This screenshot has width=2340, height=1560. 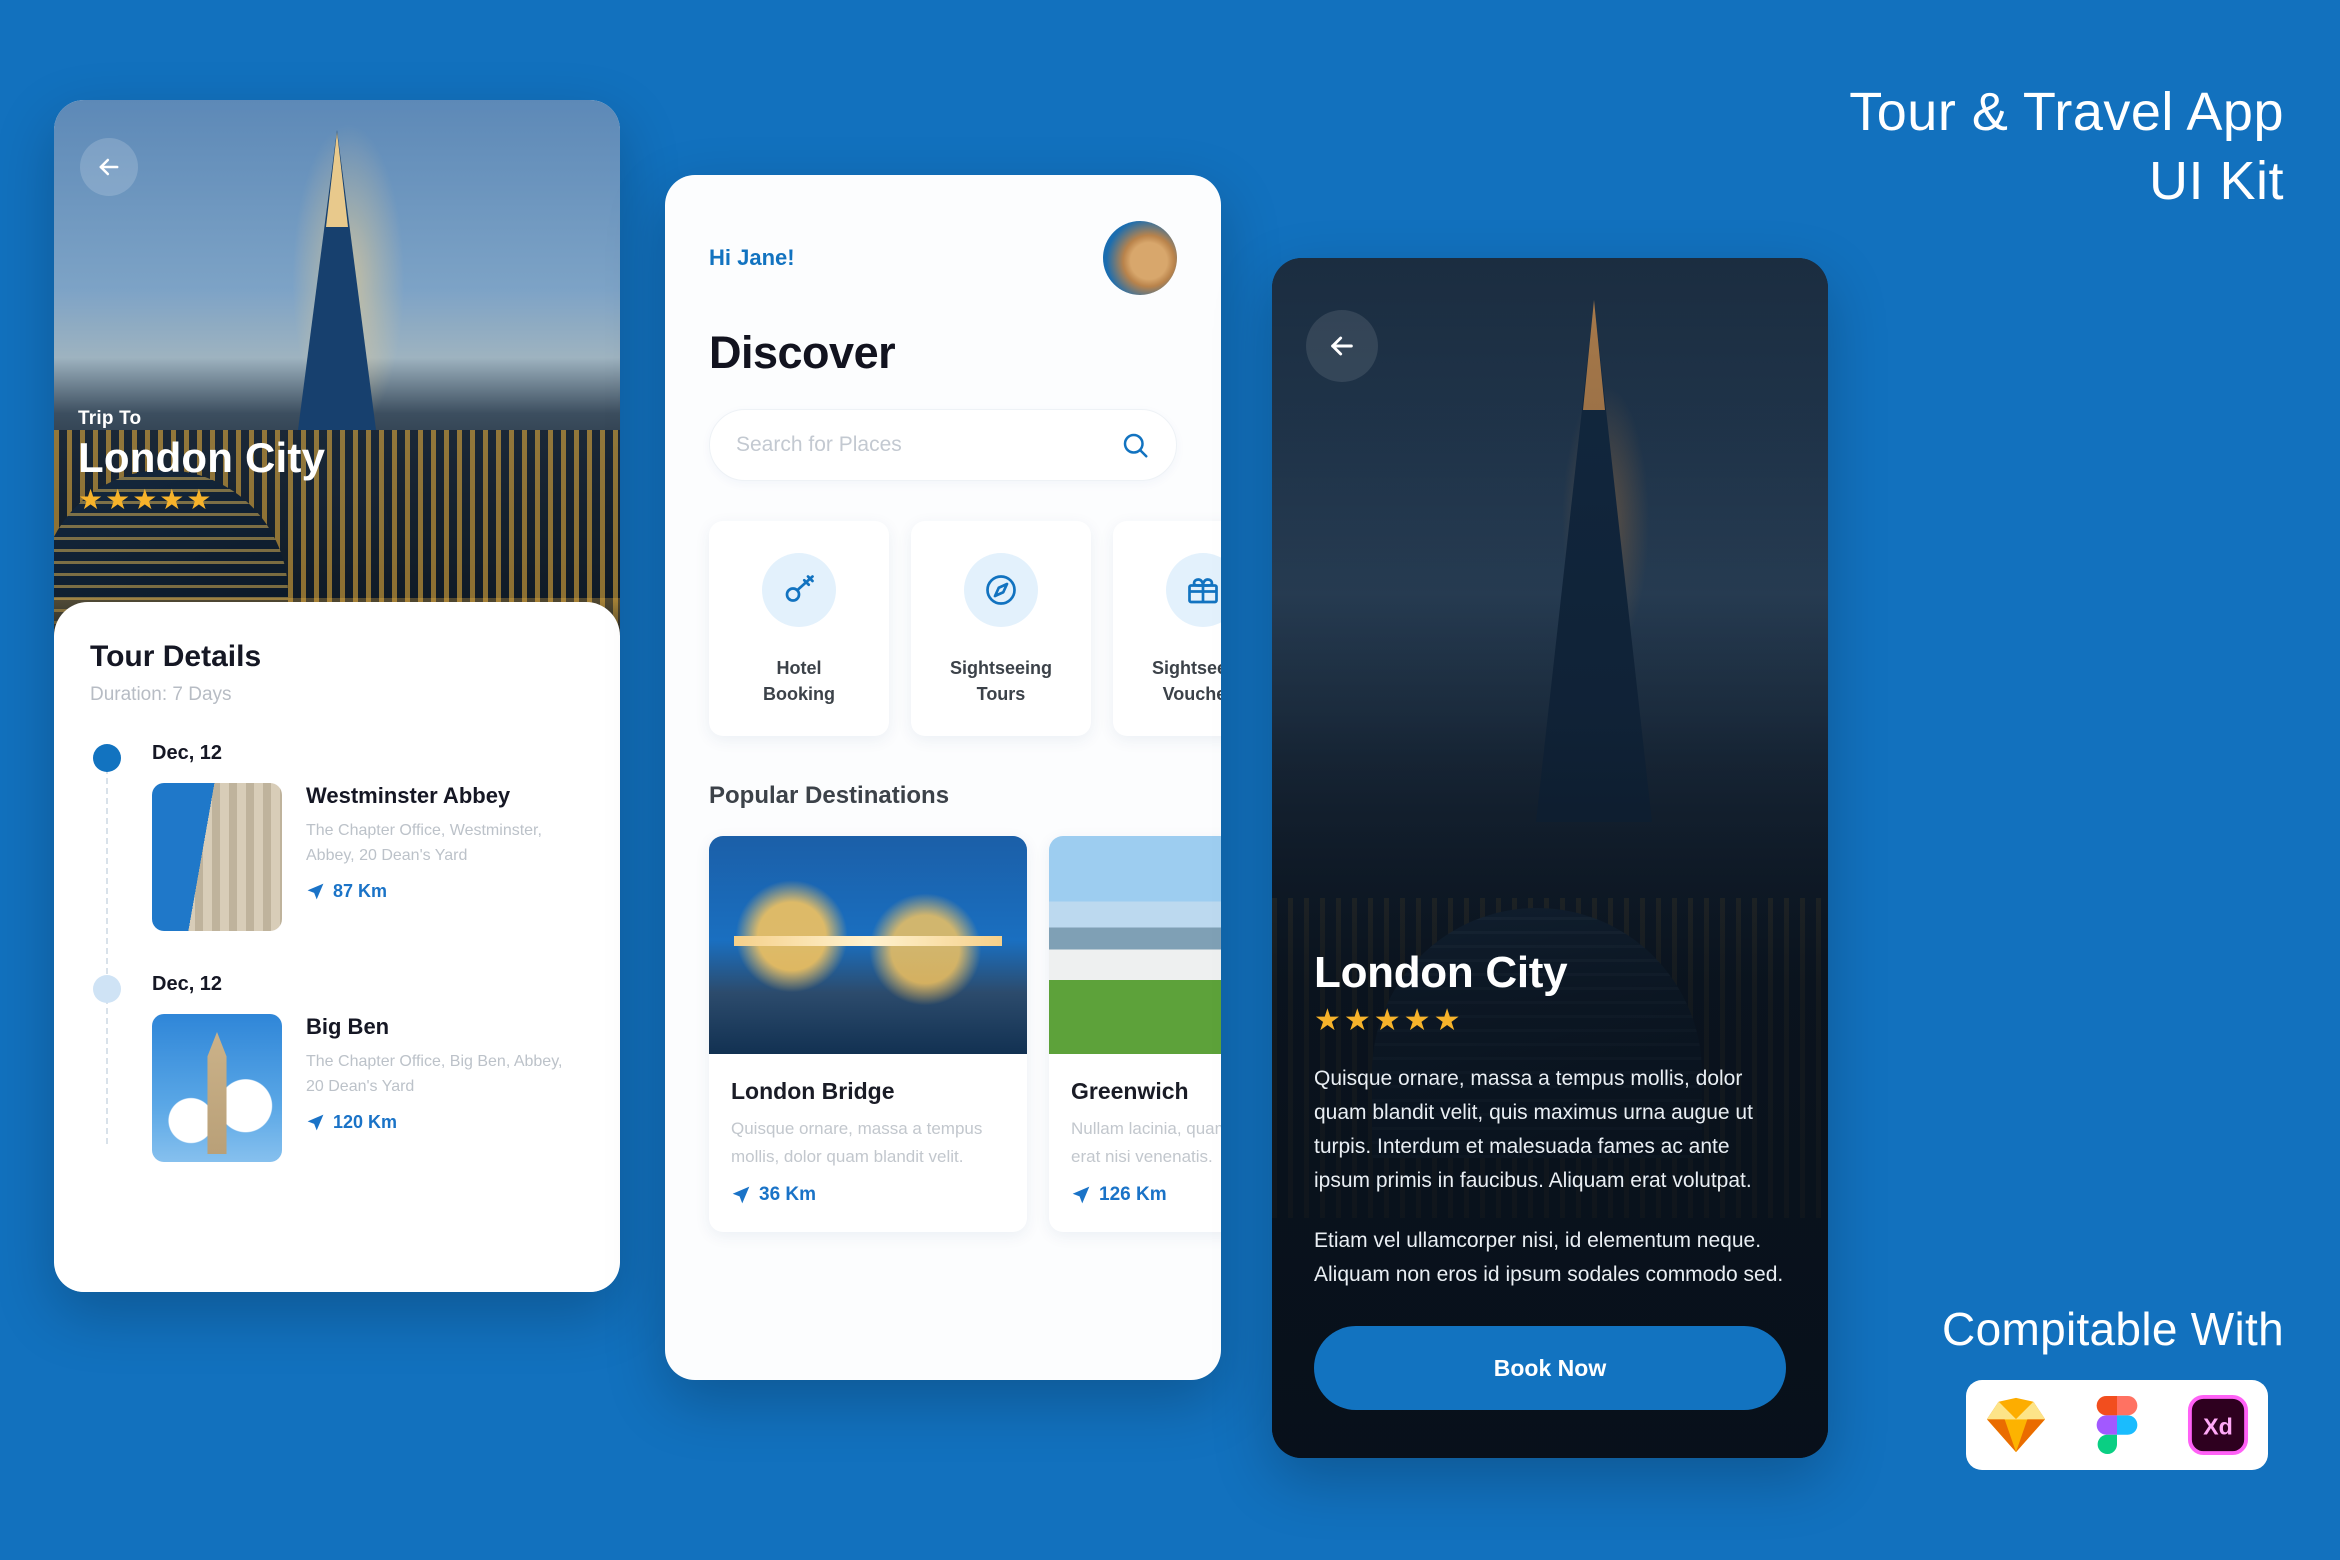 What do you see at coordinates (1130, 1091) in the screenshot?
I see `destination-name: Greenwich` at bounding box center [1130, 1091].